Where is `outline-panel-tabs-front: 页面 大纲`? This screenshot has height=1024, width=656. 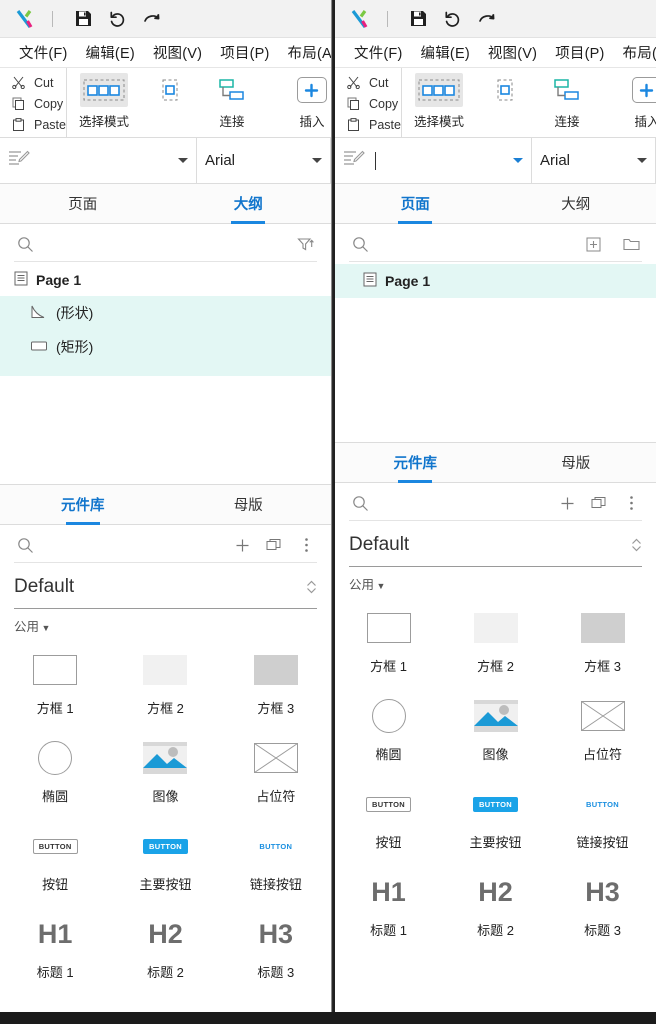
outline-panel-tabs-front: 页面 大纲 is located at coordinates (495, 204).